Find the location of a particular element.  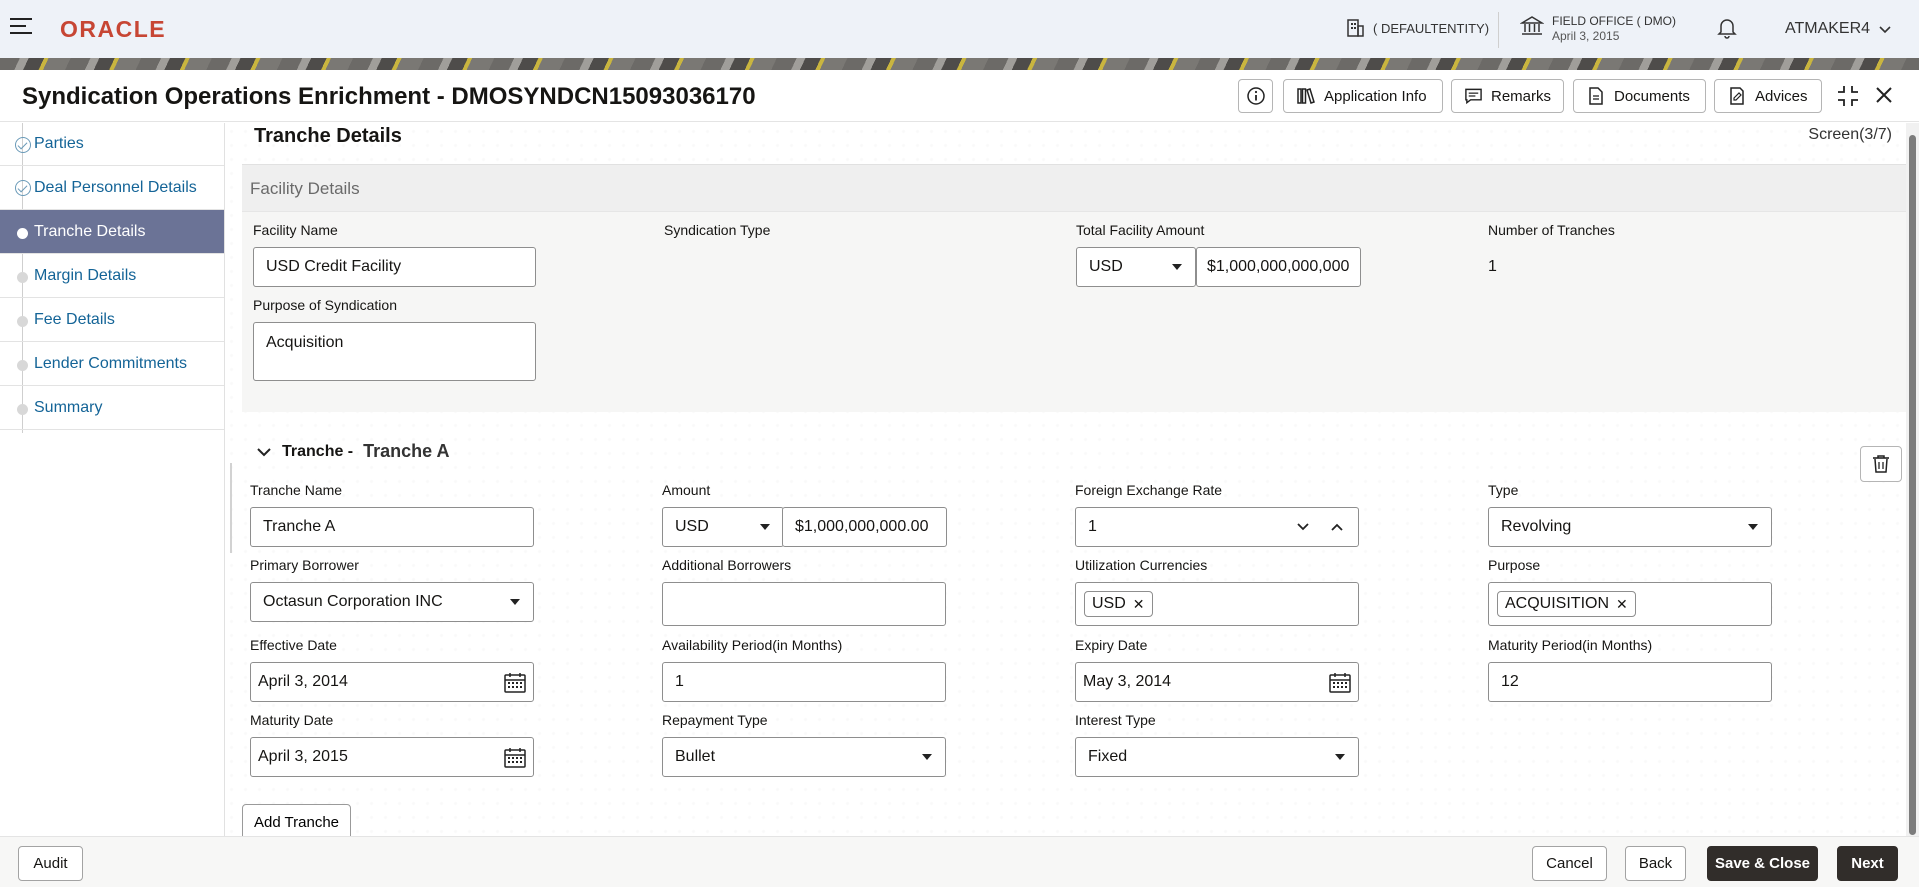

save-close-button: Save & Close is located at coordinates (1762, 863).